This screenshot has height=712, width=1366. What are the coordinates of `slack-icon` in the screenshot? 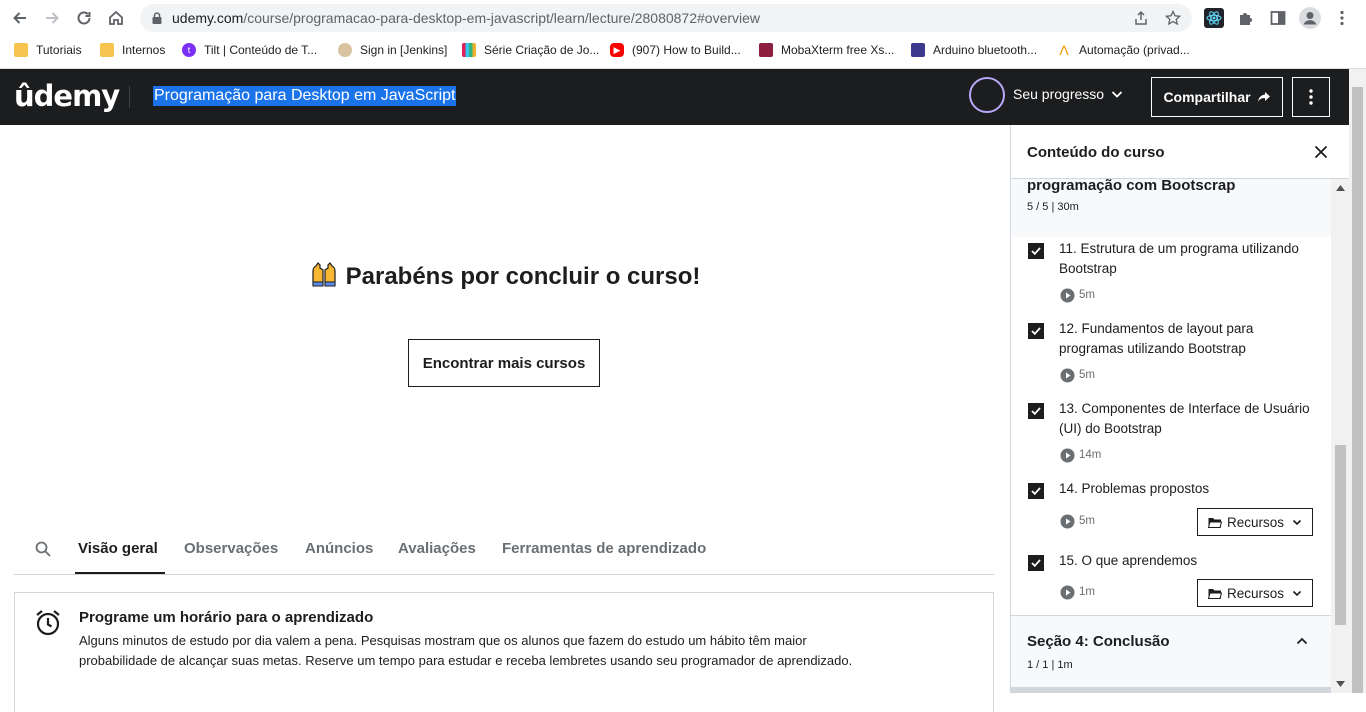 It's located at (469, 50).